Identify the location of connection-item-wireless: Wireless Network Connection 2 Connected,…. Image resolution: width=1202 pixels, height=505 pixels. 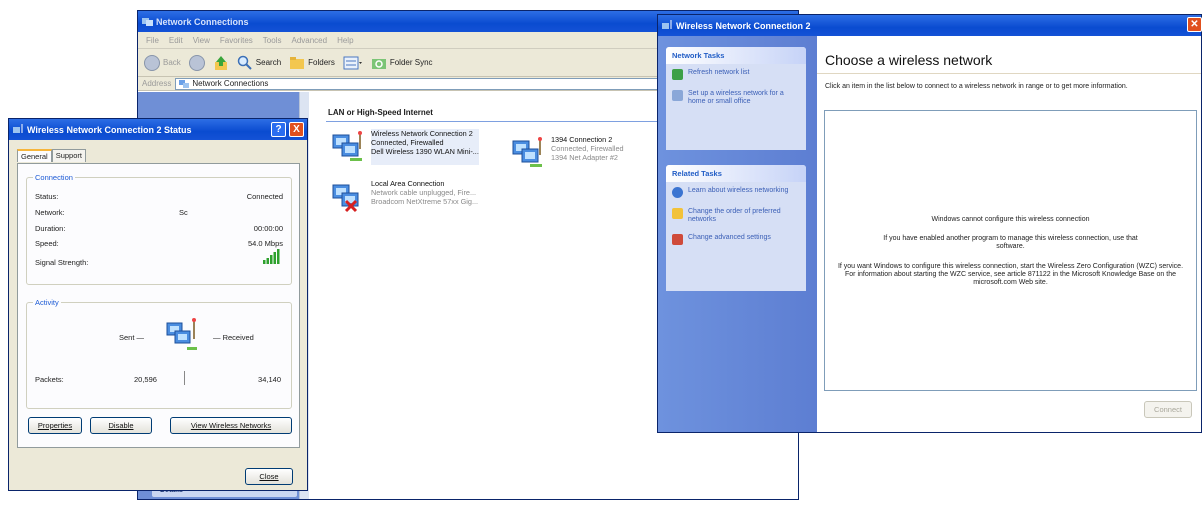
(404, 147).